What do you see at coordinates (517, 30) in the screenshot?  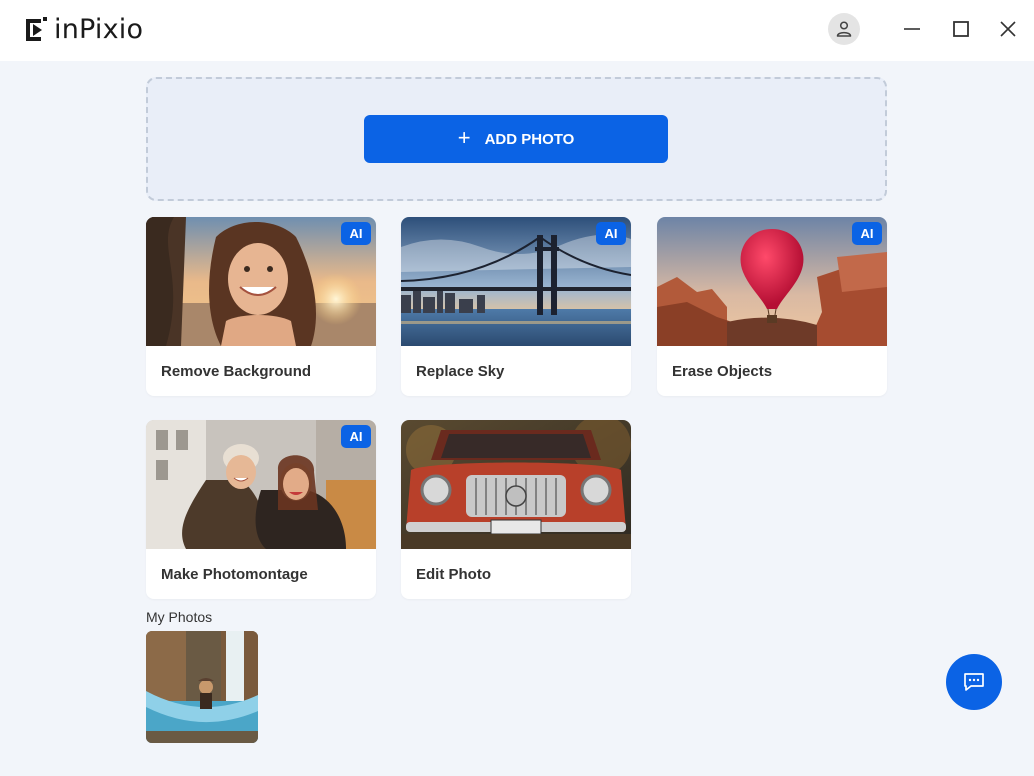 I see `title-bar: inPixio` at bounding box center [517, 30].